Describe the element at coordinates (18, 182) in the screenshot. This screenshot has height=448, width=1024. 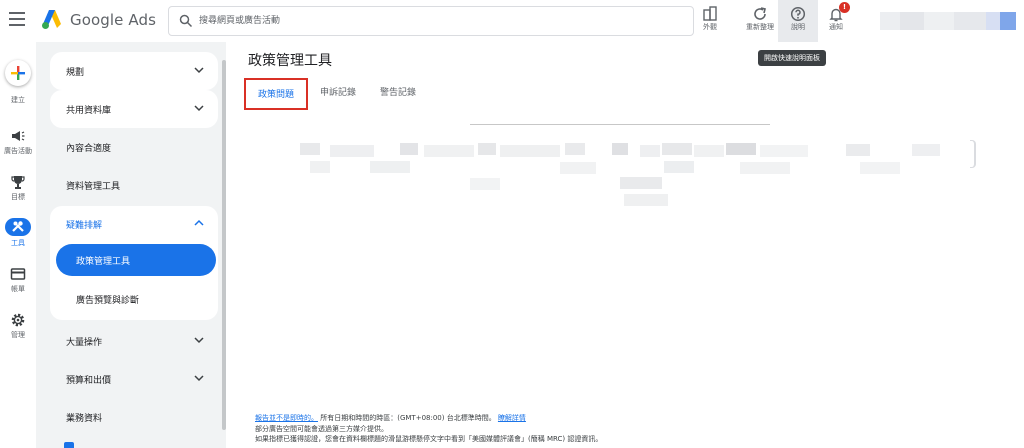
I see `trophy-icon` at that location.